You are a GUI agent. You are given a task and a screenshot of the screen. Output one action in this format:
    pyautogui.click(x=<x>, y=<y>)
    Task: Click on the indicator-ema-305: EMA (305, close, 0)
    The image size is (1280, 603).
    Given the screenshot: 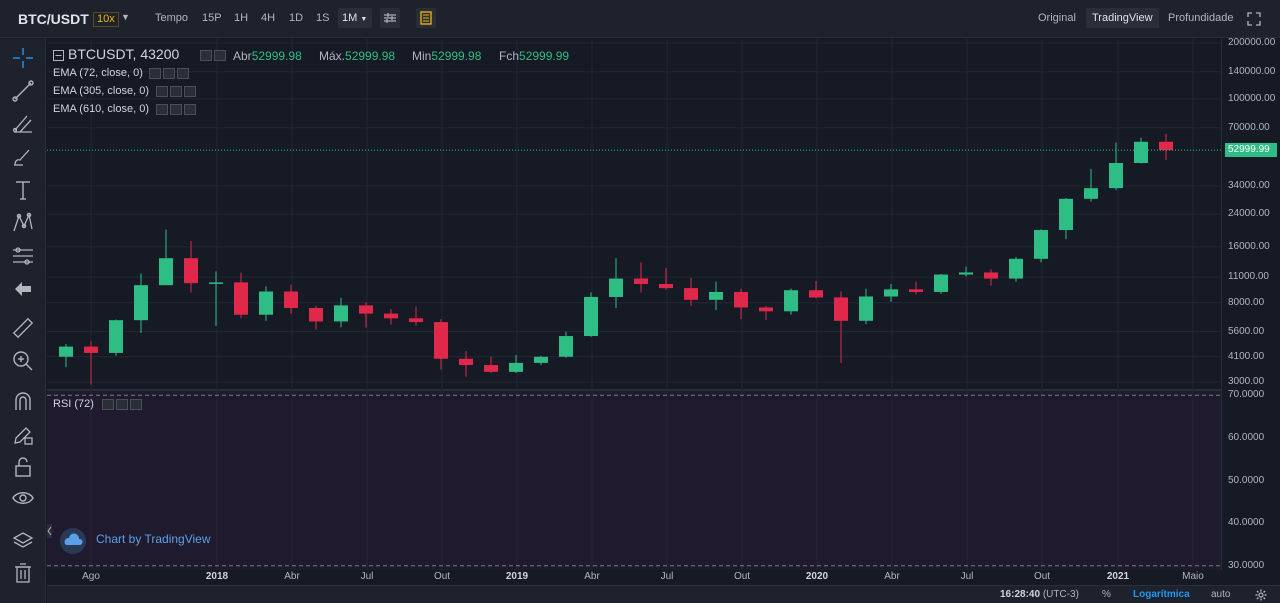 What is the action you would take?
    pyautogui.click(x=101, y=91)
    